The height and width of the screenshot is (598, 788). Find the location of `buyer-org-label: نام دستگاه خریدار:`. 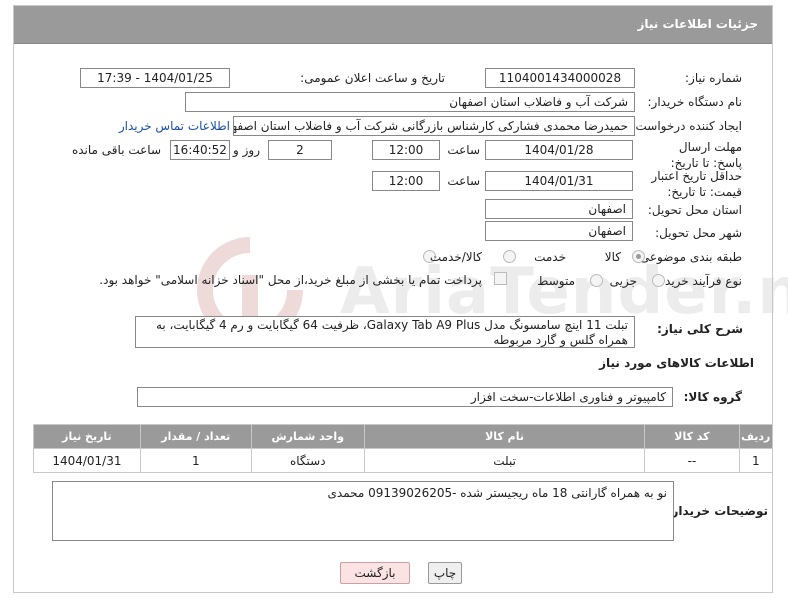

buyer-org-label: نام دستگاه خریدار: is located at coordinates (695, 102).